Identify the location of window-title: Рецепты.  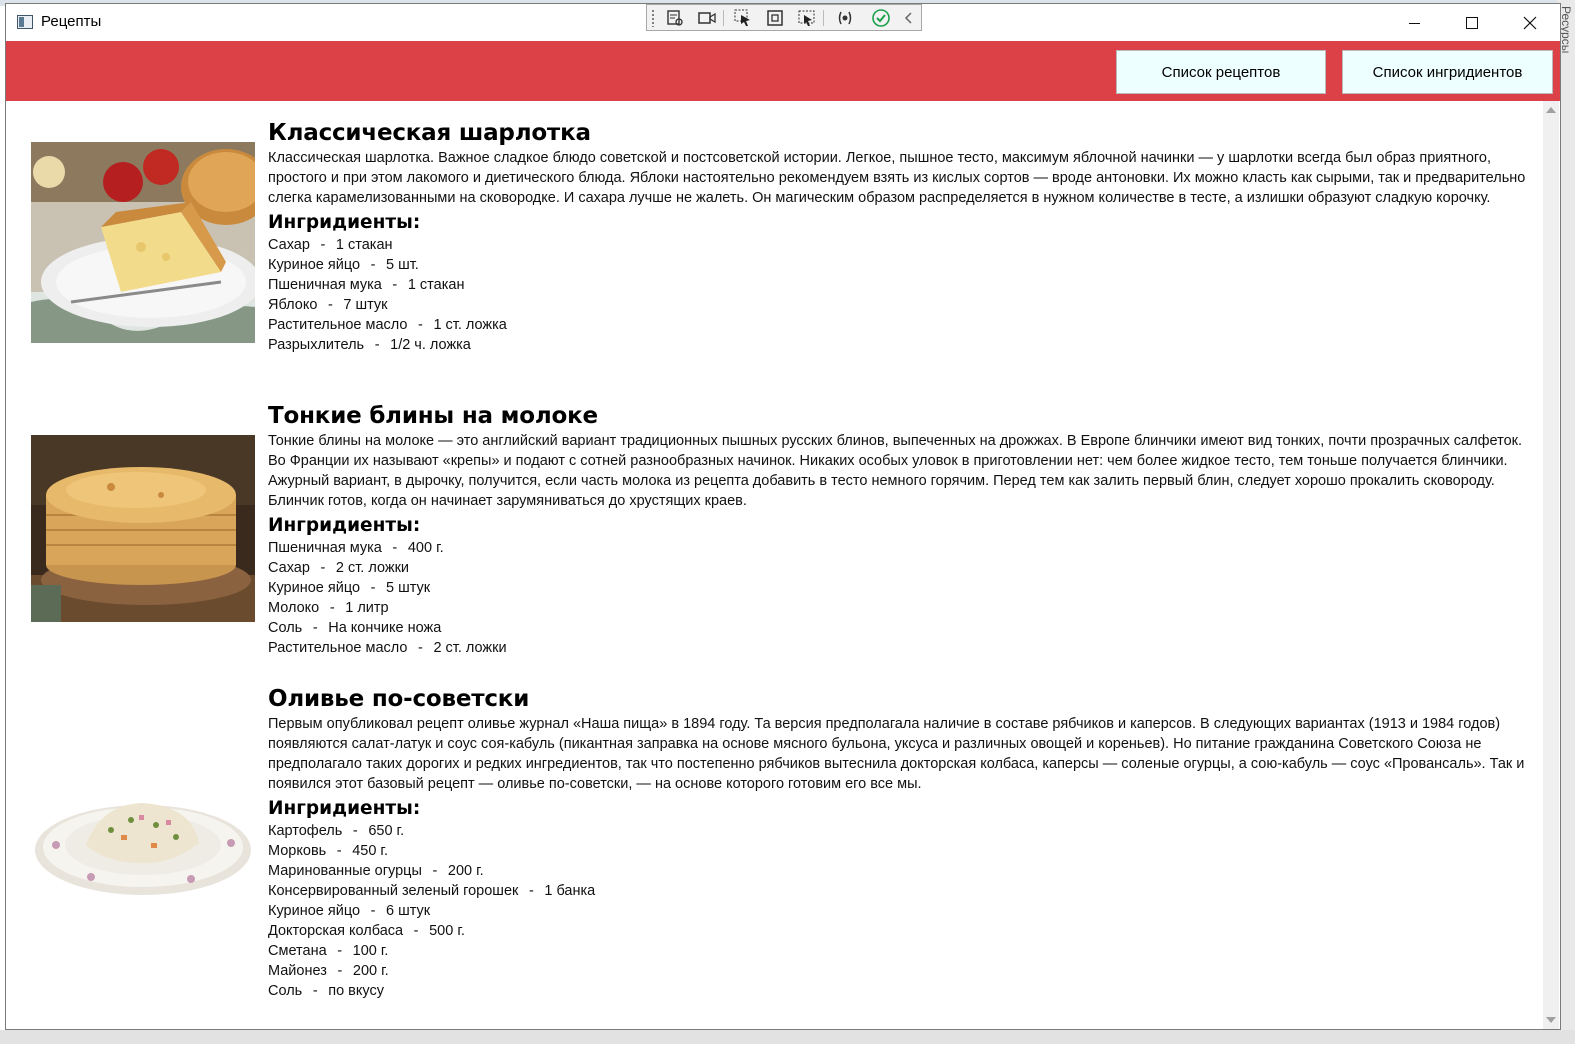
(71, 21).